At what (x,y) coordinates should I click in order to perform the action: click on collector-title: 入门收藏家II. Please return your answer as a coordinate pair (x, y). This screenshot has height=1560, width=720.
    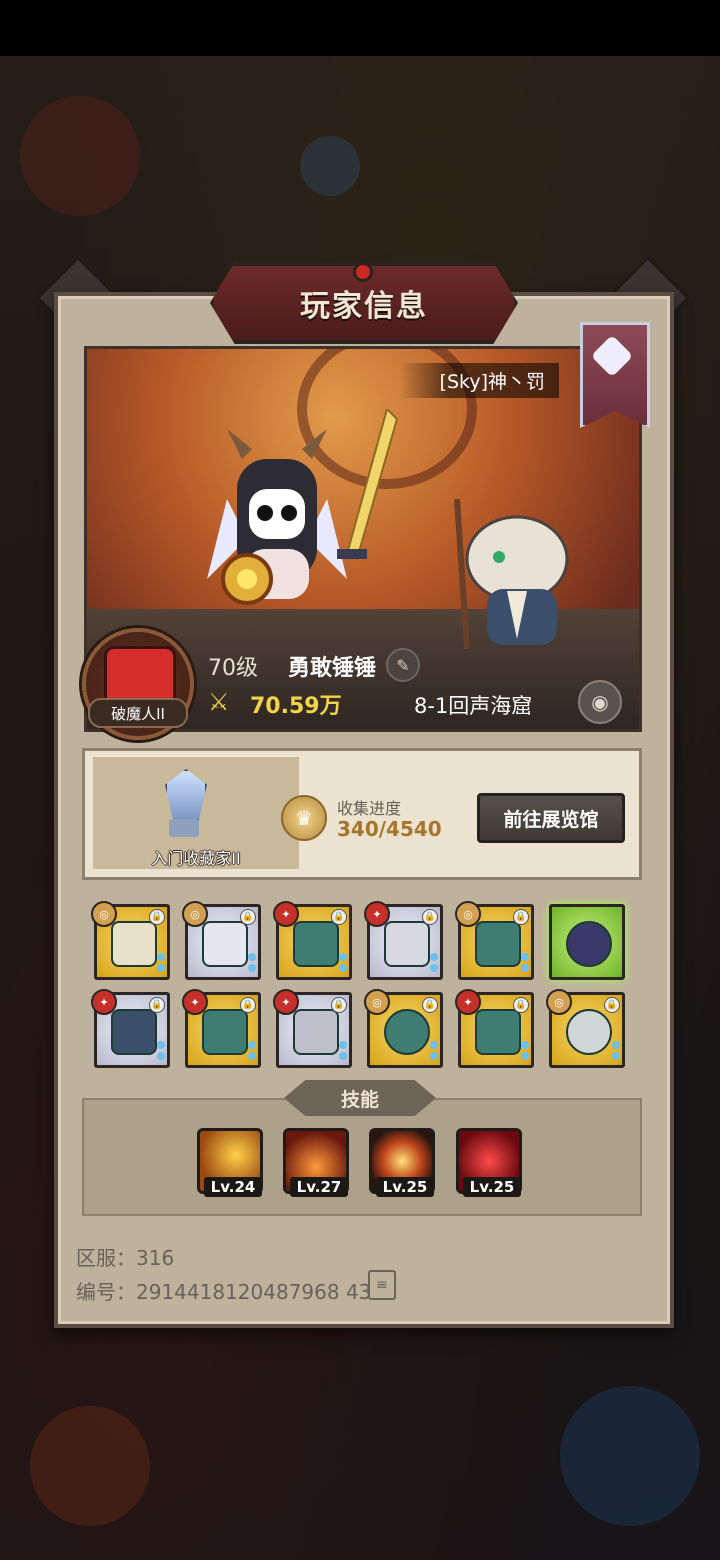
    Looking at the image, I should click on (196, 858).